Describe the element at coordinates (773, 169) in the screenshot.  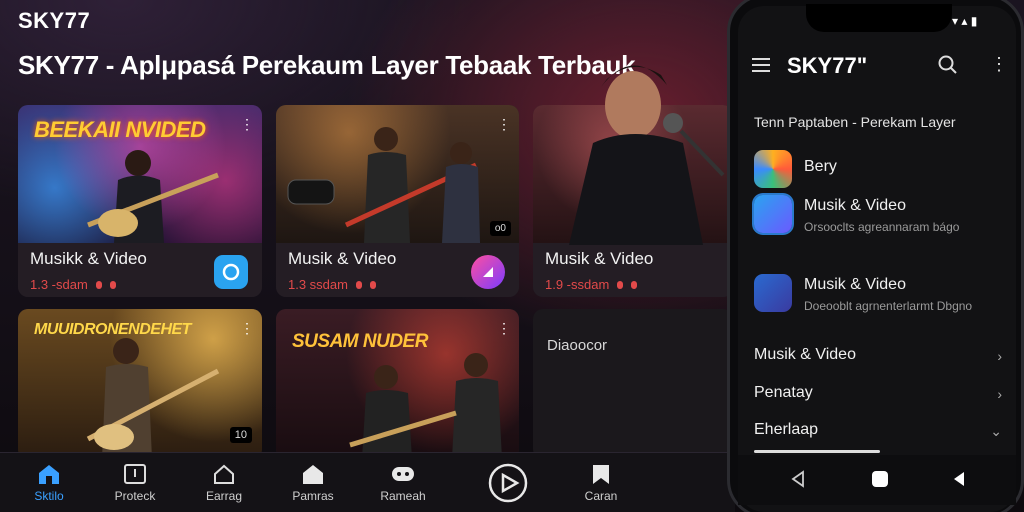
I see `multicolor-app-icon` at that location.